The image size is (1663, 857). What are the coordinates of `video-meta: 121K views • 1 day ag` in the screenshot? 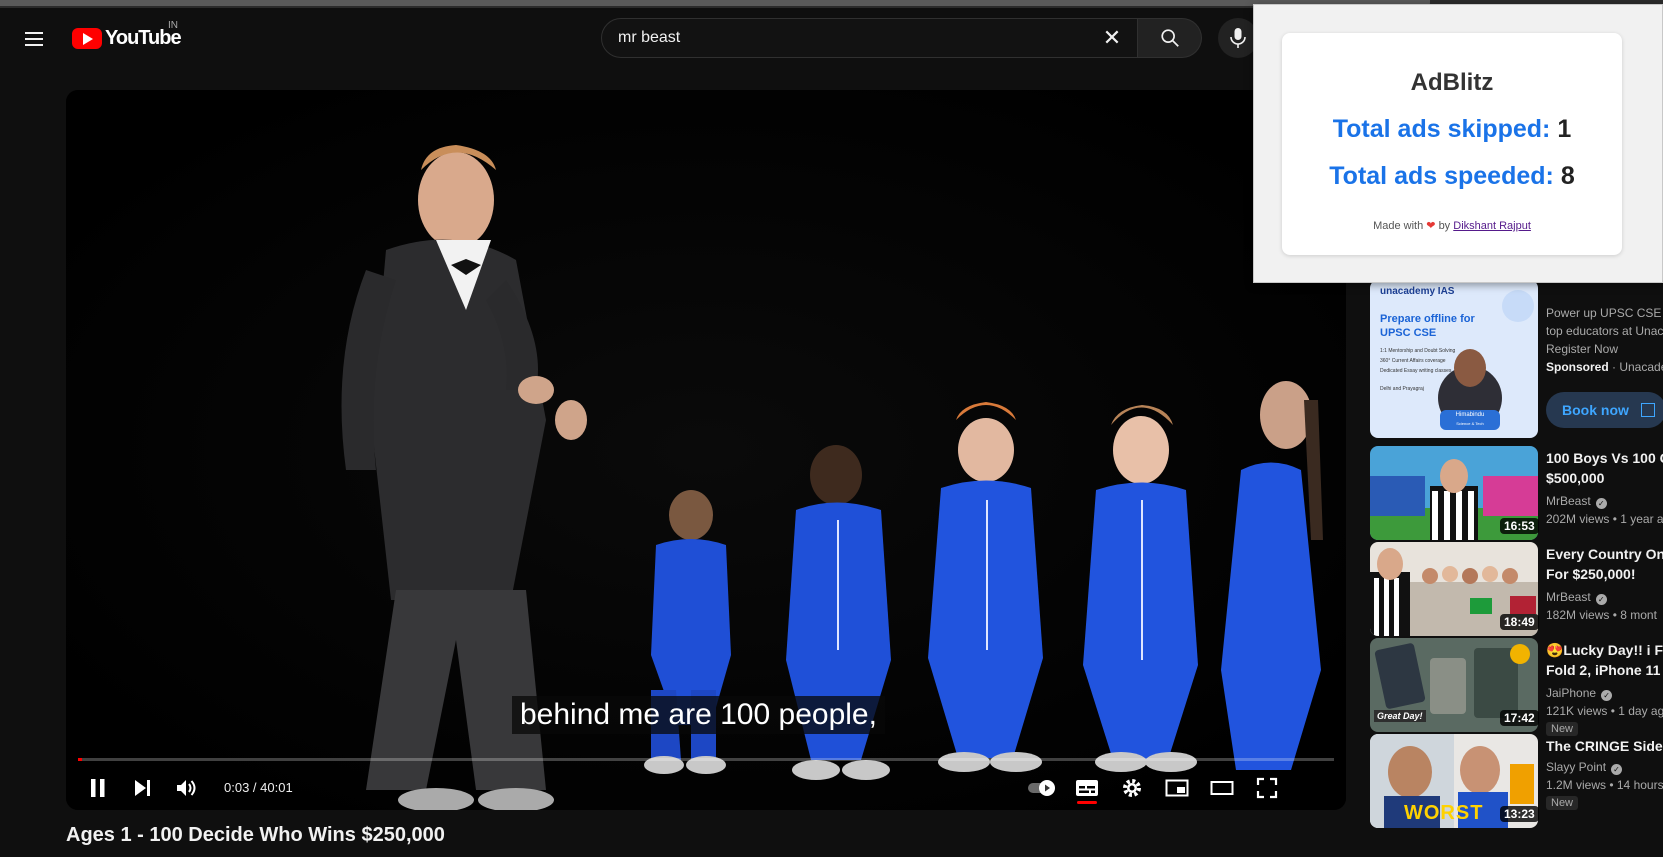 It's located at (1604, 711).